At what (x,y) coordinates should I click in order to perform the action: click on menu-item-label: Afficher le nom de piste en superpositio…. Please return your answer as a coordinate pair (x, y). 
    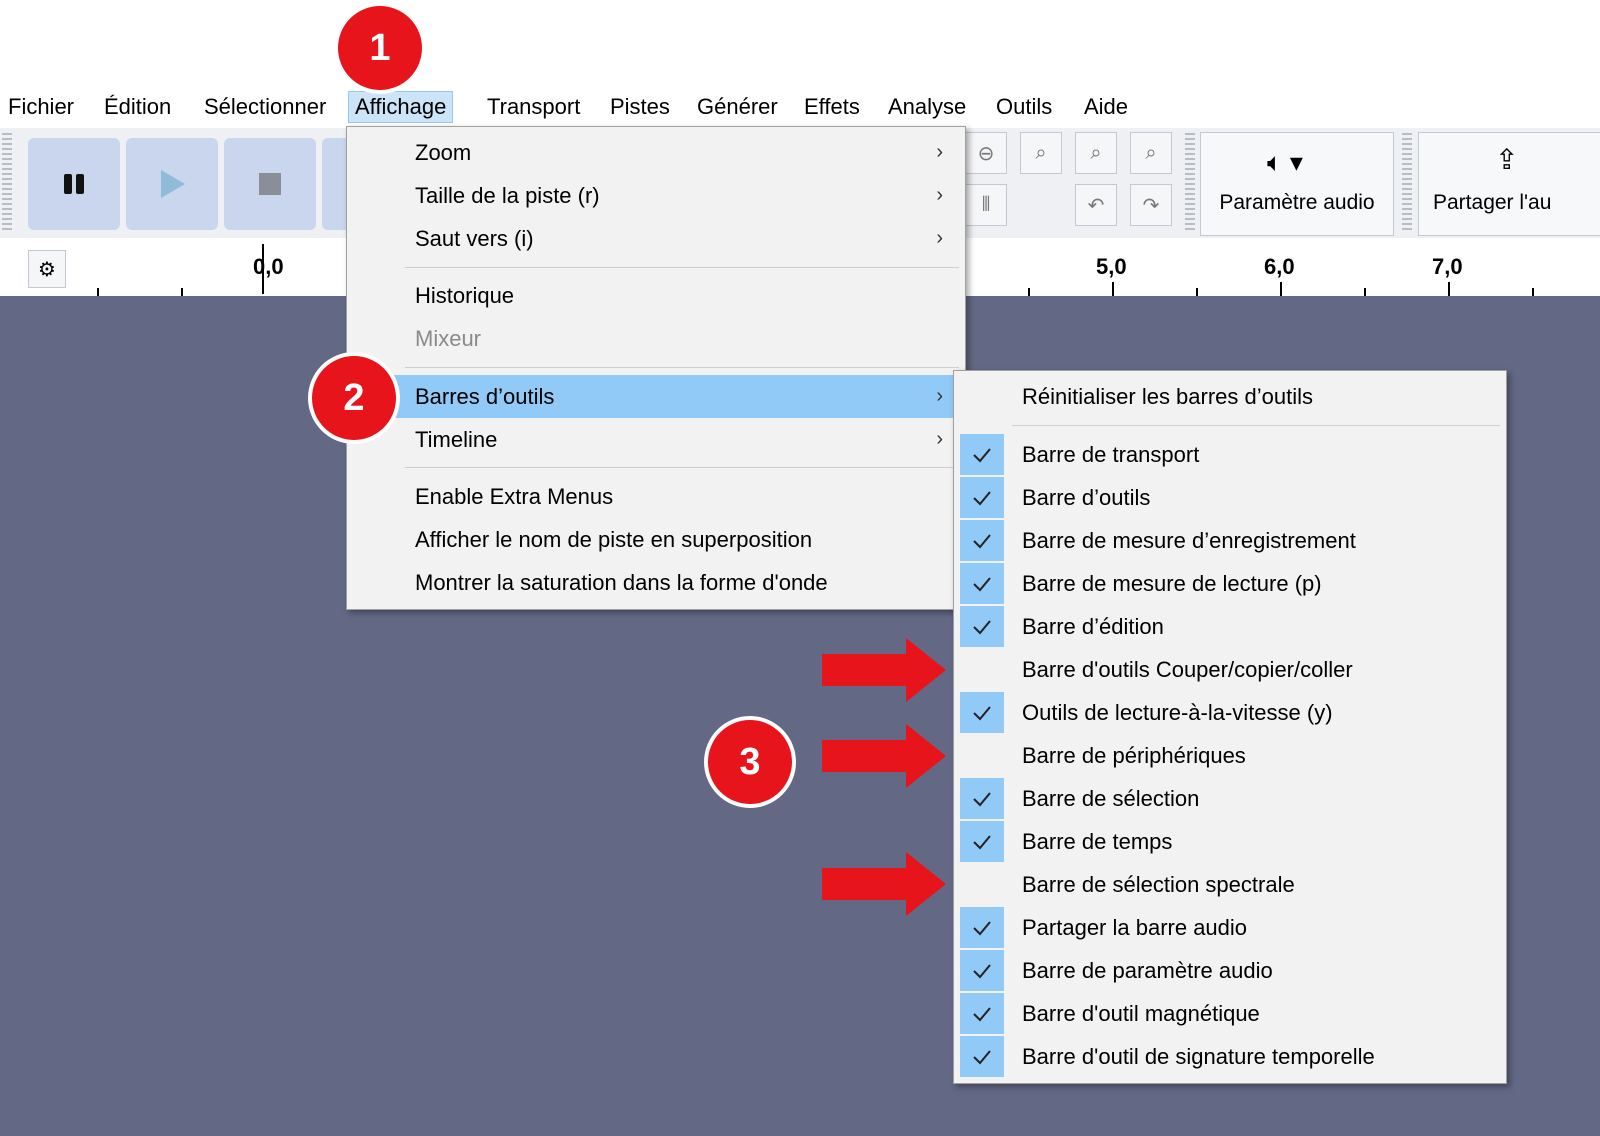
    Looking at the image, I should click on (614, 539).